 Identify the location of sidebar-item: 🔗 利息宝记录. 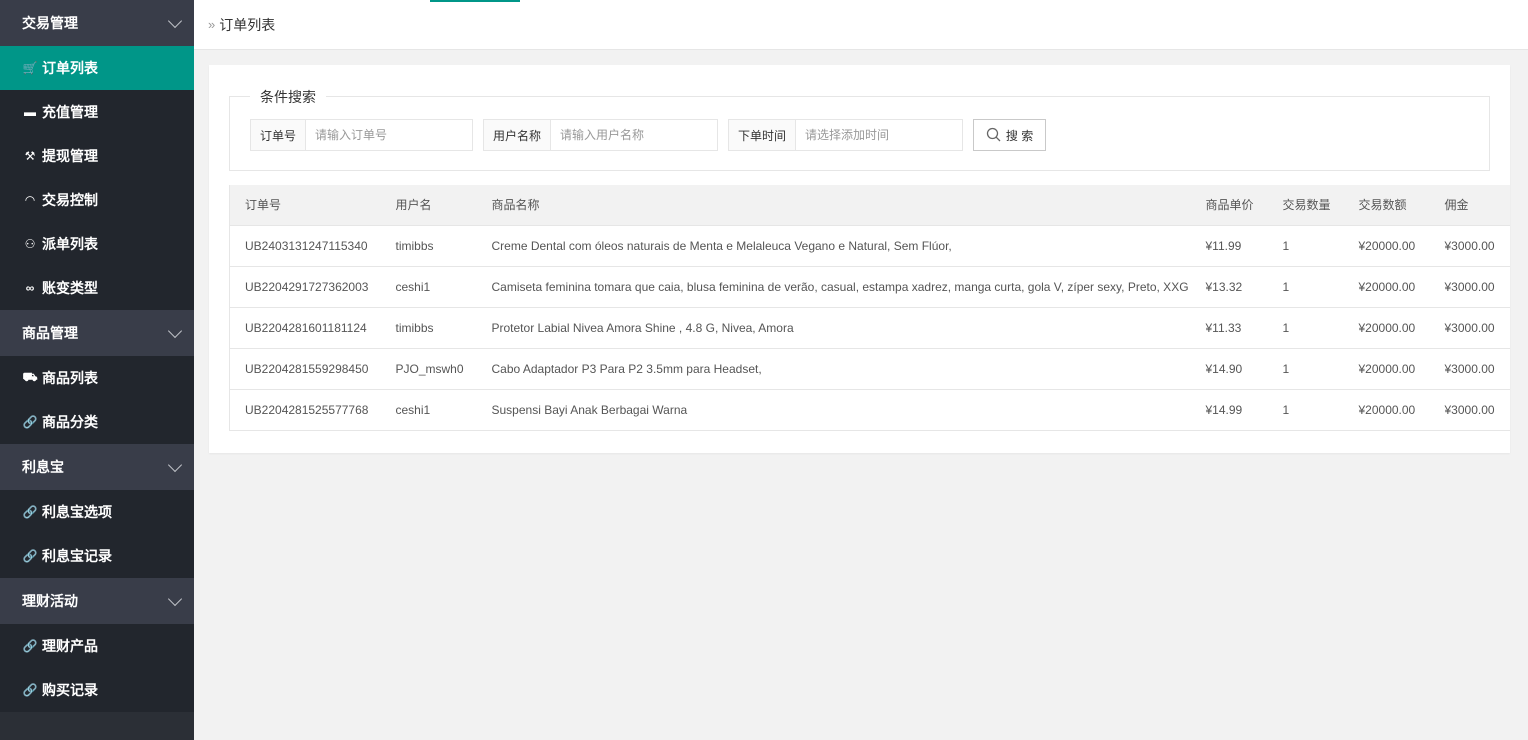
(97, 556).